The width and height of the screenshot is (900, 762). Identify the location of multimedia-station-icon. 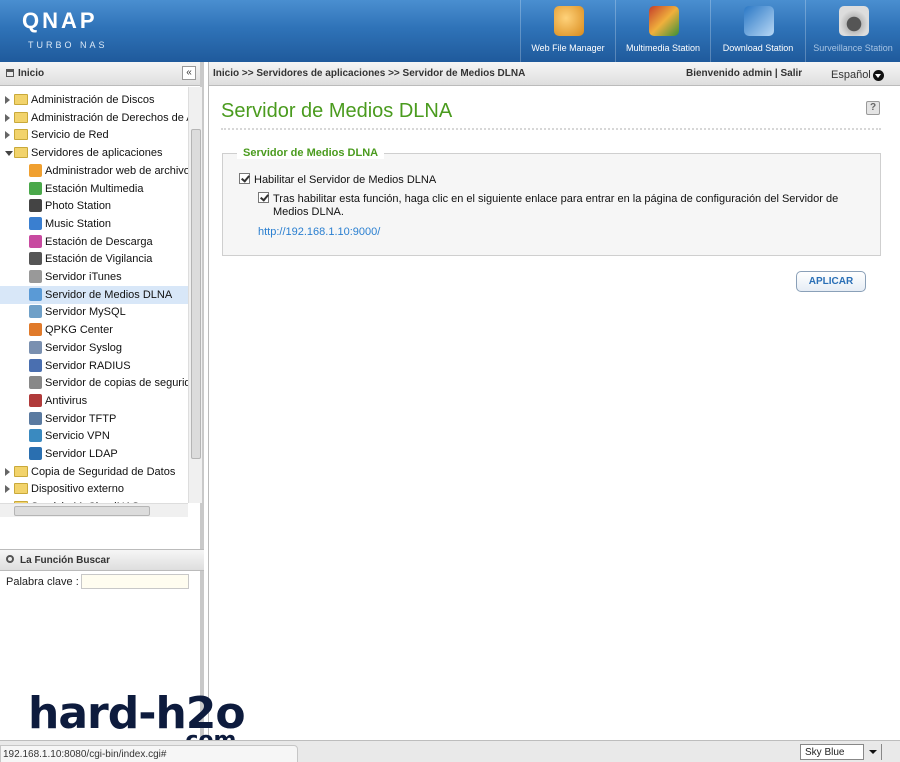
(664, 21).